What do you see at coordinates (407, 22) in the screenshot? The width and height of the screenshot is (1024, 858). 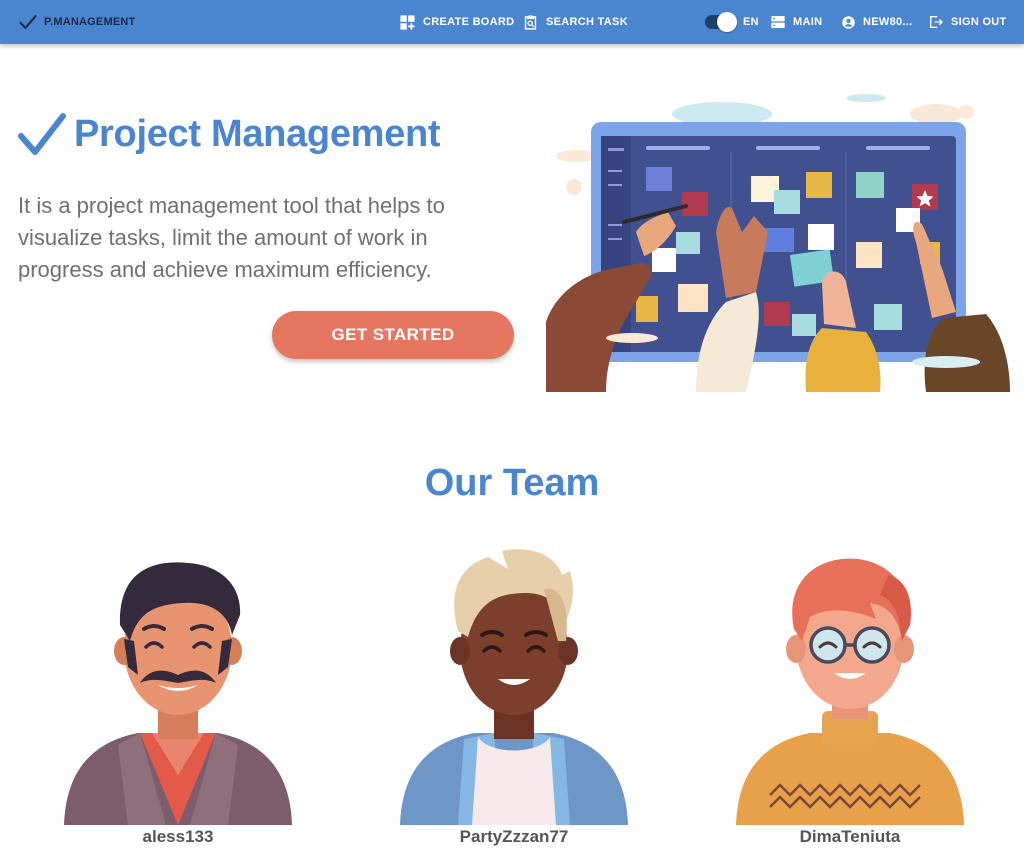 I see `dashboard-add-icon` at bounding box center [407, 22].